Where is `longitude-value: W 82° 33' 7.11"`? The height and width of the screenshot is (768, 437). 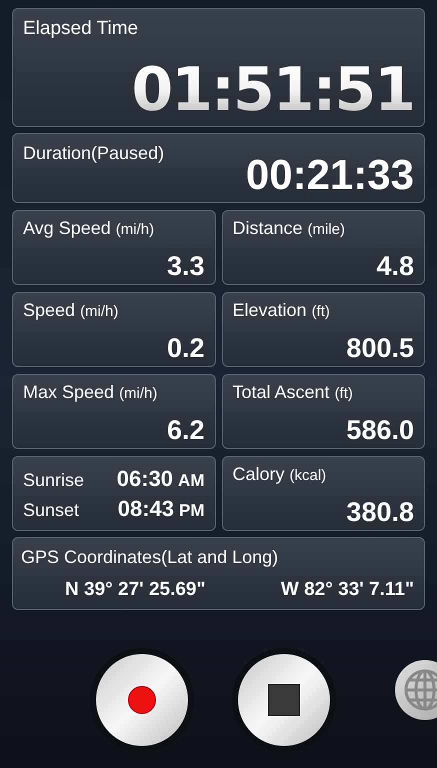
longitude-value: W 82° 33' 7.11" is located at coordinates (347, 589).